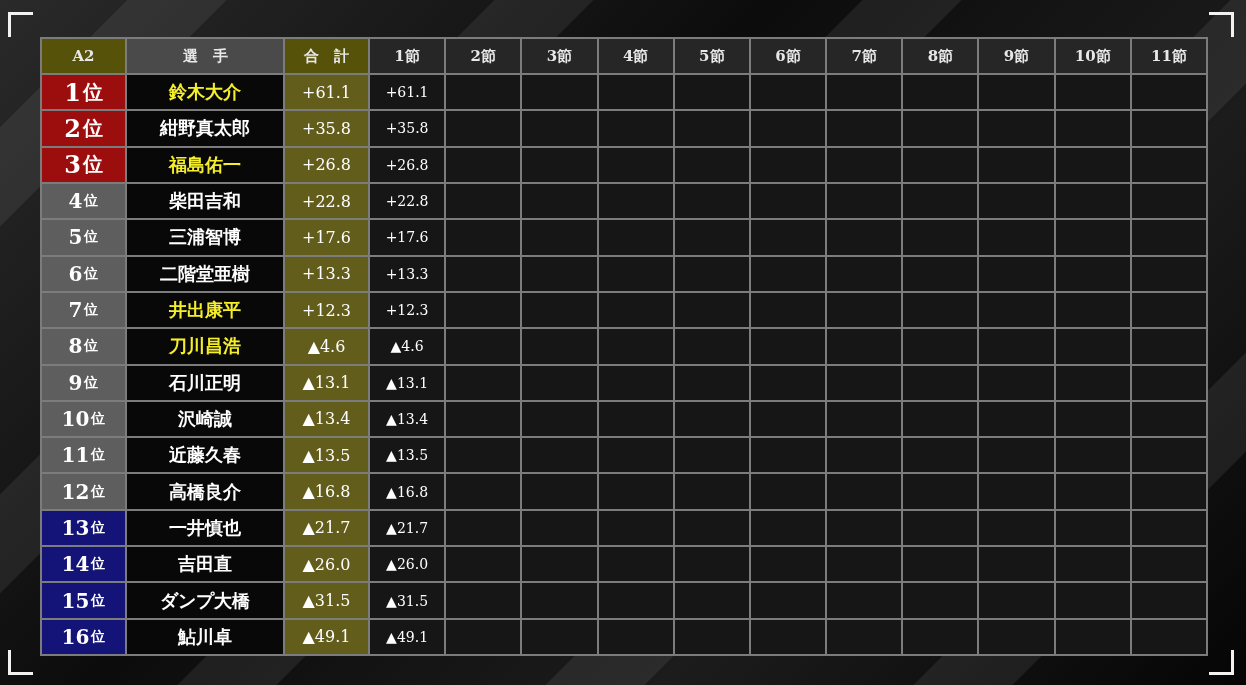  What do you see at coordinates (407, 201) in the screenshot?
I see `table-cell: +22.8` at bounding box center [407, 201].